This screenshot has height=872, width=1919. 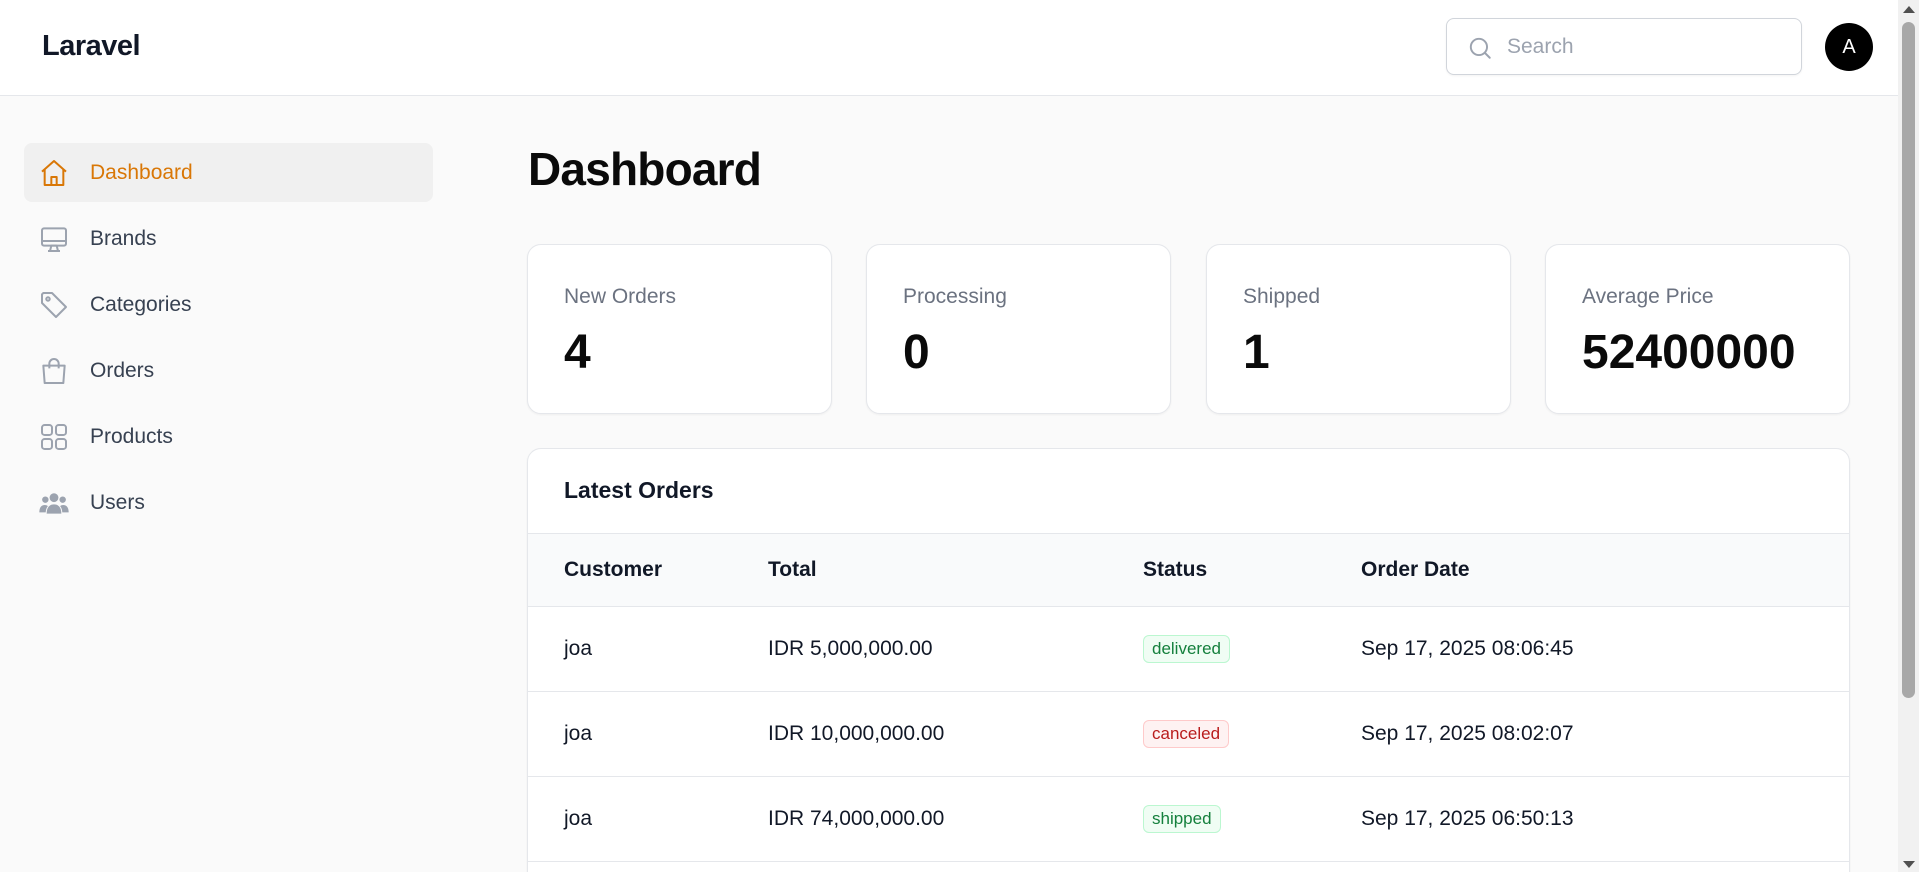 I want to click on sidebar-item-products: Products, so click(x=228, y=436).